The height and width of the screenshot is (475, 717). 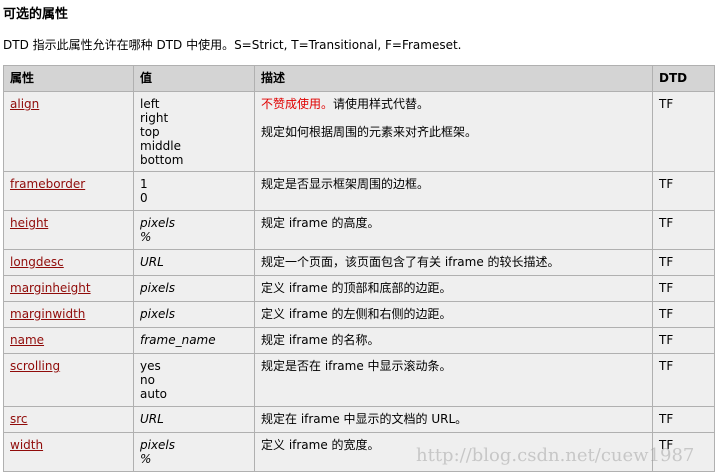 I want to click on header-attribute: 属性, so click(x=68, y=78).